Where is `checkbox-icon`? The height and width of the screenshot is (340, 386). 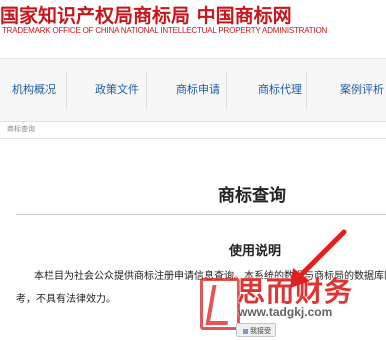 checkbox-icon is located at coordinates (245, 331).